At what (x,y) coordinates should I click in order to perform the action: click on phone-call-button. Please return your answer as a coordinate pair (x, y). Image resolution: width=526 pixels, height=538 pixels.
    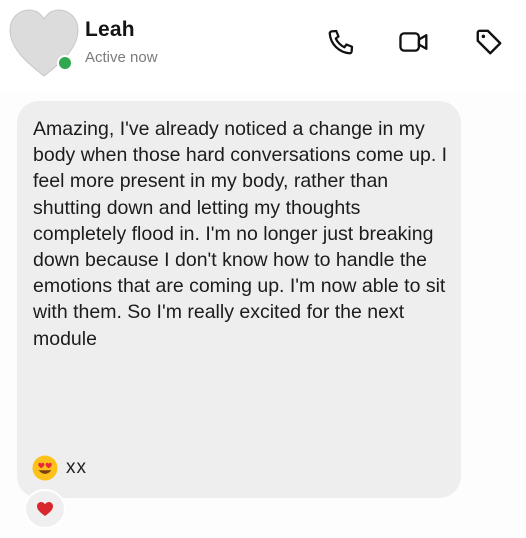
    Looking at the image, I should click on (341, 42).